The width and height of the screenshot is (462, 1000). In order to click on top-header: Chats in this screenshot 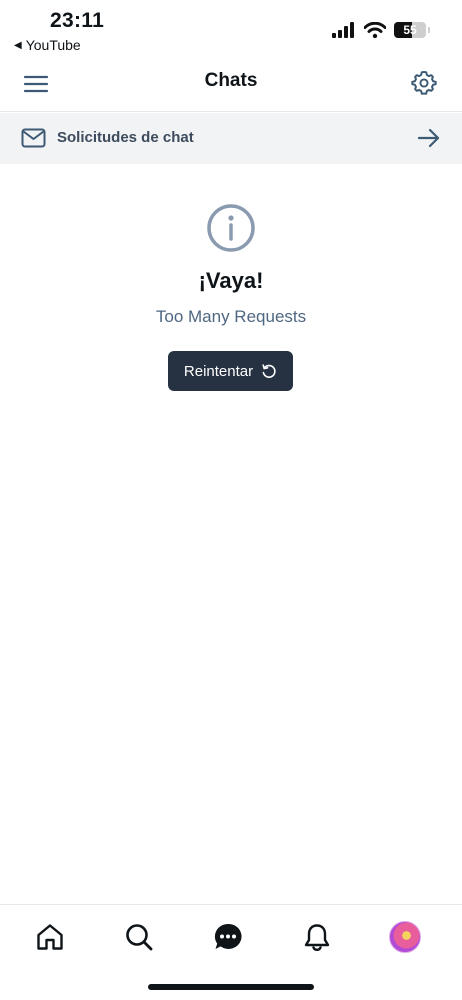, I will do `click(231, 84)`.